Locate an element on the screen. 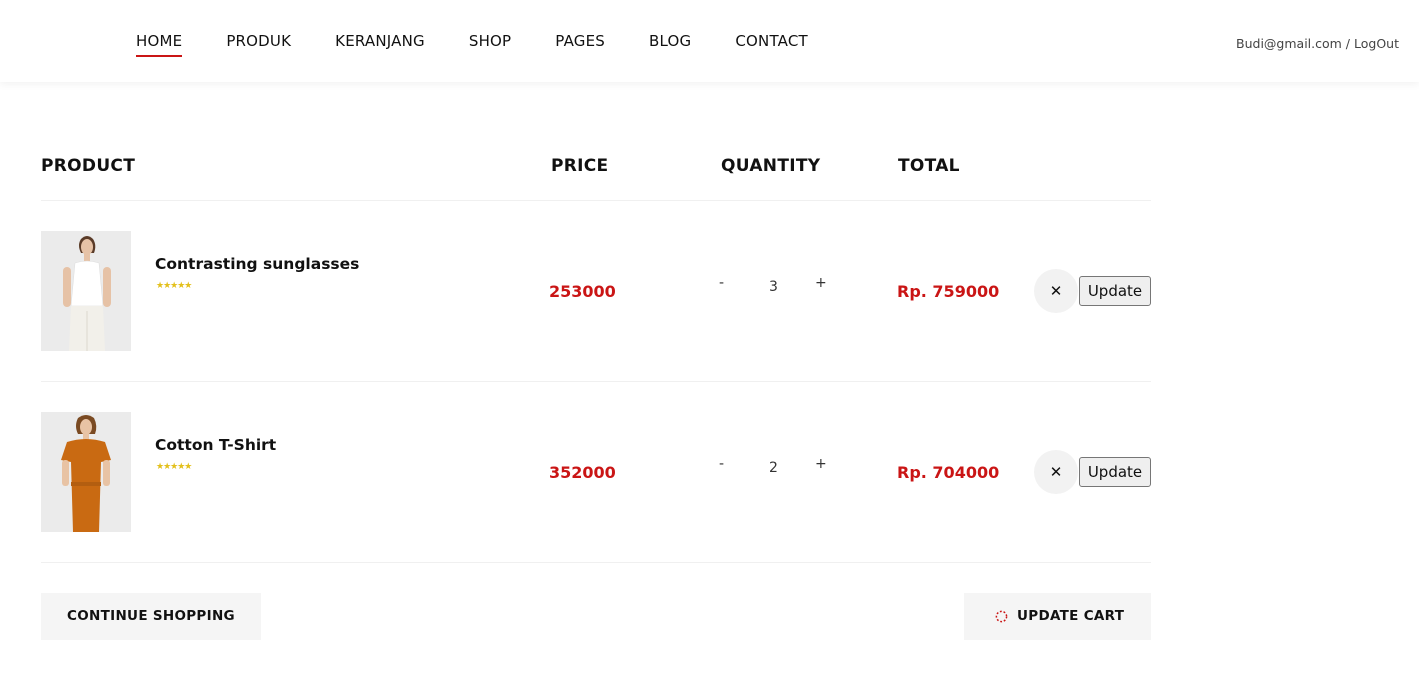 The width and height of the screenshot is (1419, 675). line-total: Rp. 704000 is located at coordinates (948, 472).